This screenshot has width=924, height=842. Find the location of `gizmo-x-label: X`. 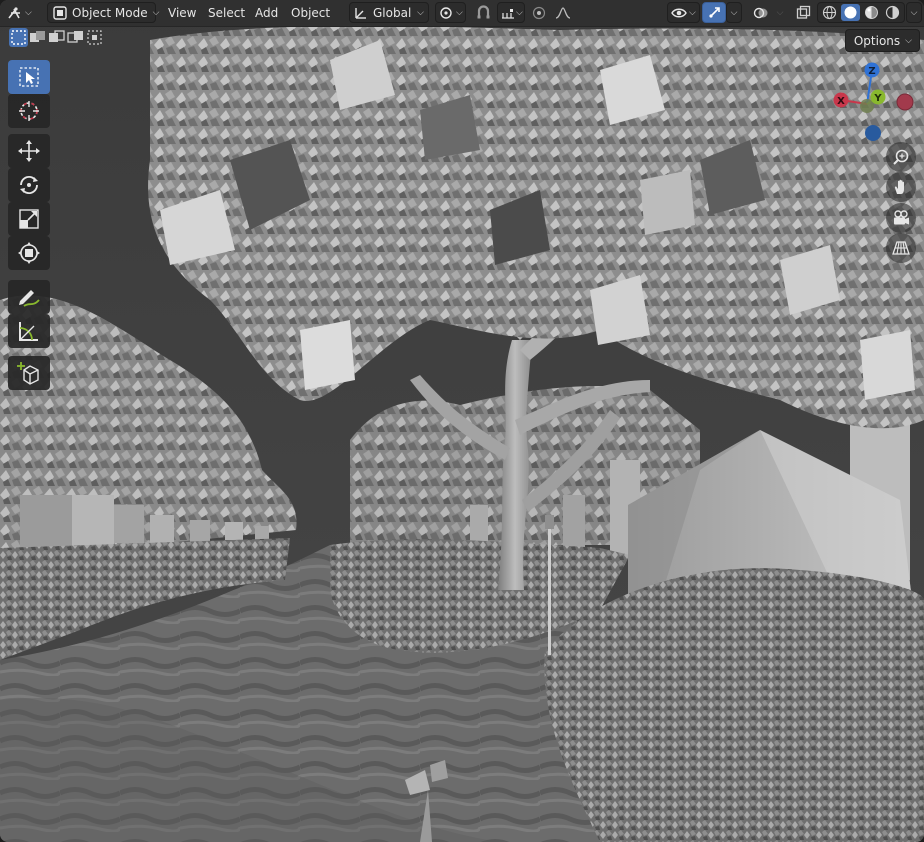

gizmo-x-label: X is located at coordinates (841, 101).